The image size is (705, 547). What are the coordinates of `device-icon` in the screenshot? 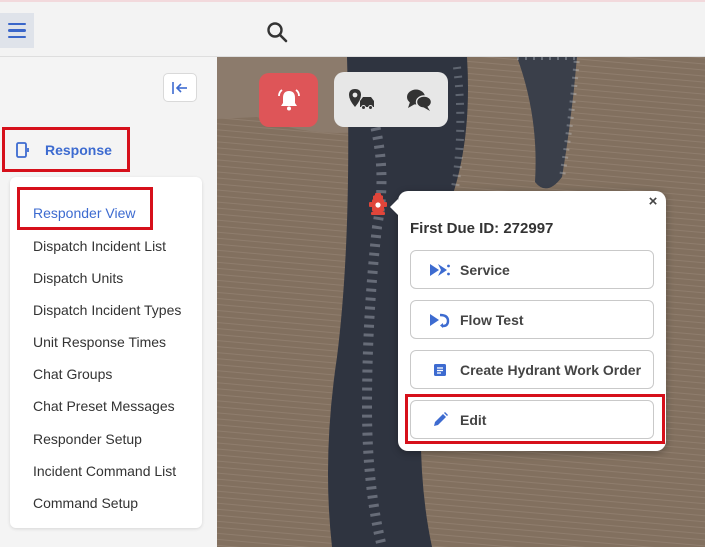 It's located at (22, 149).